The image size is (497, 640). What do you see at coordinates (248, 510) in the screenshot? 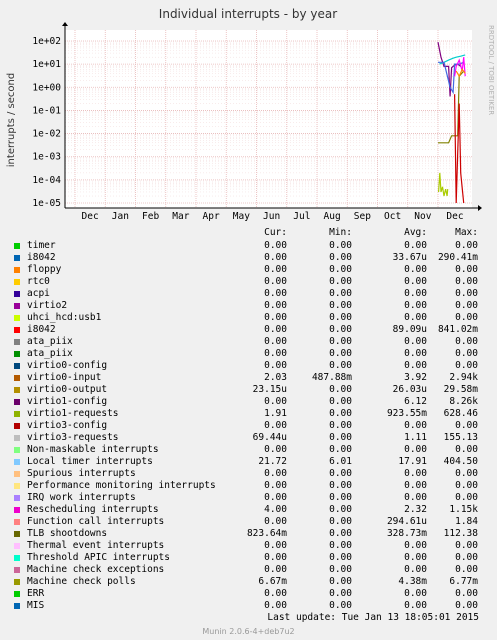
I see `legend-row: Rescheduling interrupts 4.00 0.00 2.32 1.15k` at bounding box center [248, 510].